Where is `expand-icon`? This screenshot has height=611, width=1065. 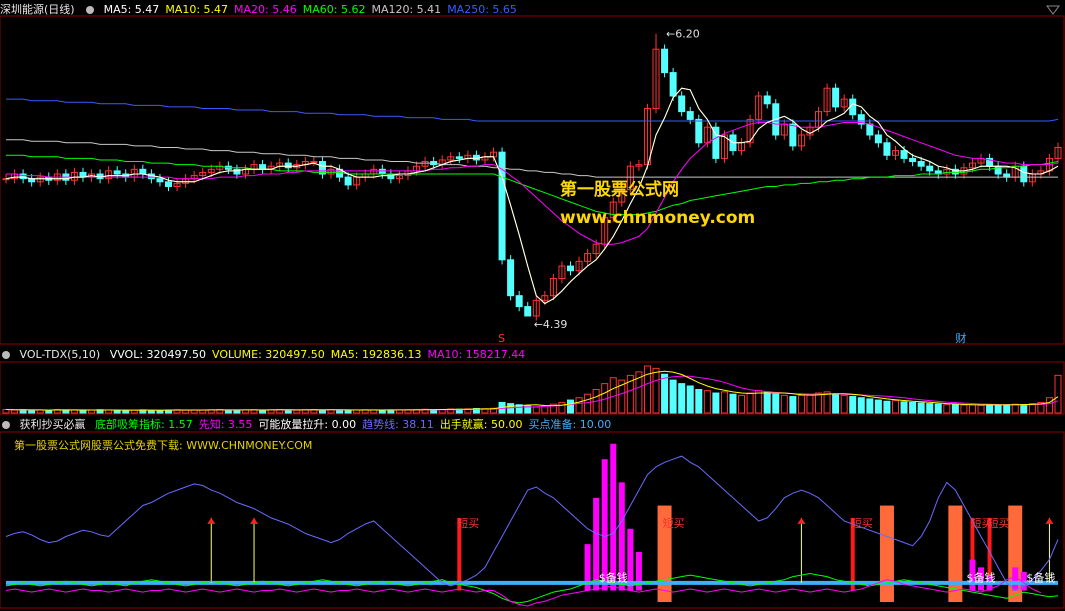 expand-icon is located at coordinates (1053, 10).